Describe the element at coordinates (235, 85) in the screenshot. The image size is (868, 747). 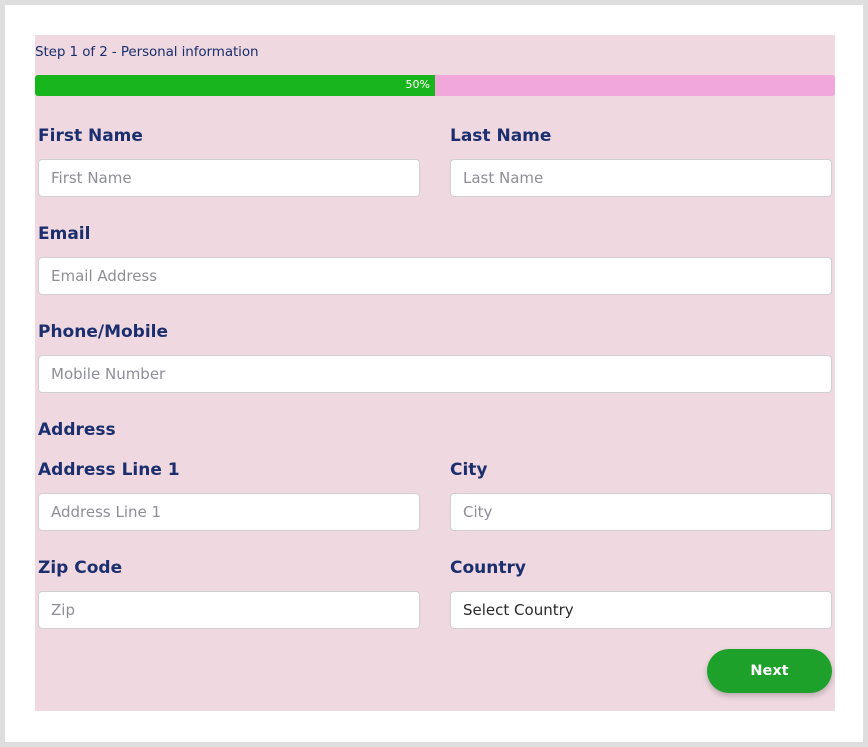
I see `progress-fill: 50%` at that location.